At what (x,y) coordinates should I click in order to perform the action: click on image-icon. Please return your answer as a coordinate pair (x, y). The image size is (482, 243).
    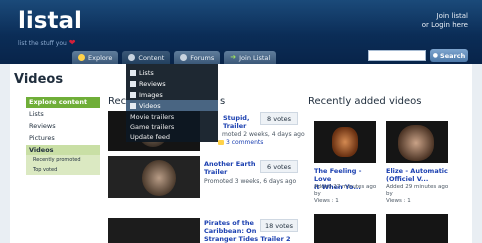
    Looking at the image, I should click on (133, 94).